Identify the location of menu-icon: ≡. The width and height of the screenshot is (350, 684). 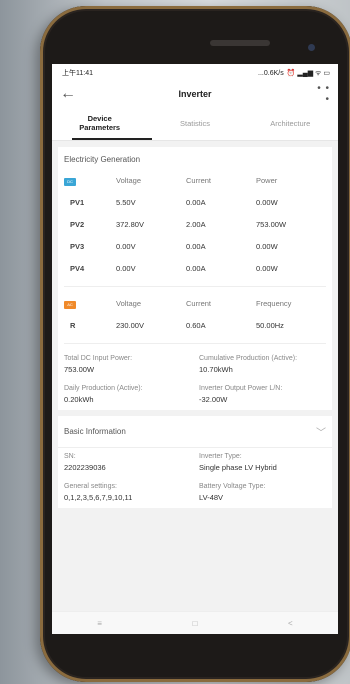
(99, 623).